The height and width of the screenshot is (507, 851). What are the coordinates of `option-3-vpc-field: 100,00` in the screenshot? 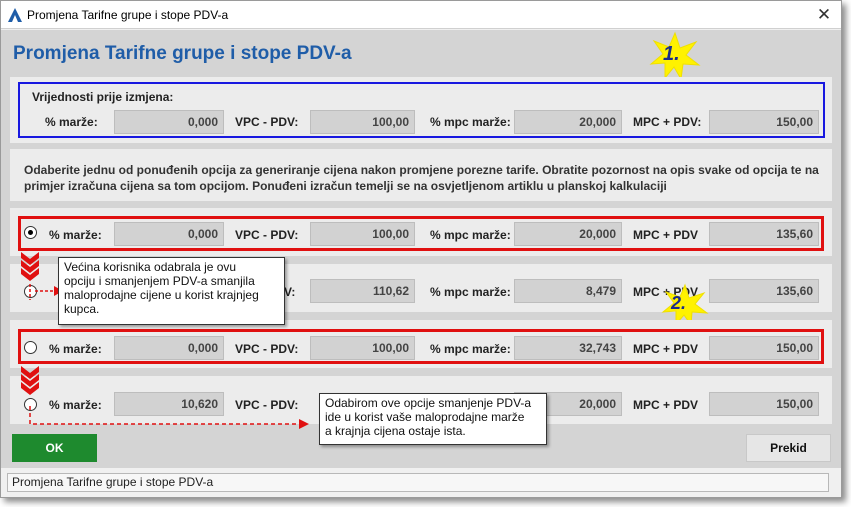 It's located at (362, 348).